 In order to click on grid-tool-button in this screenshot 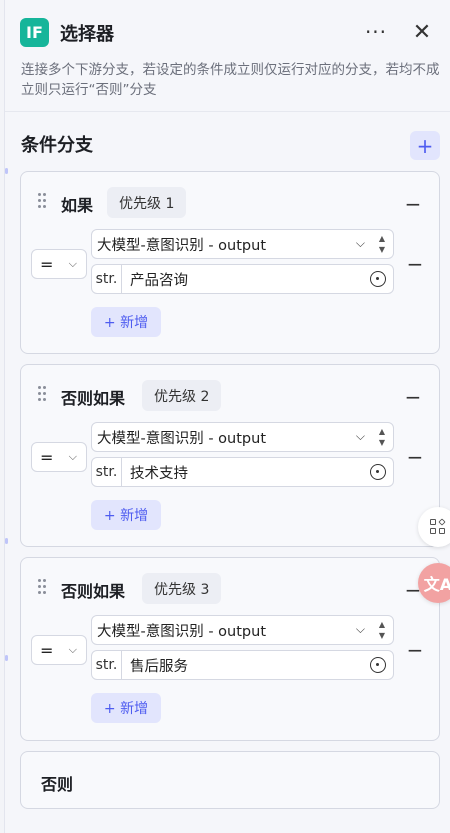, I will do `click(434, 527)`.